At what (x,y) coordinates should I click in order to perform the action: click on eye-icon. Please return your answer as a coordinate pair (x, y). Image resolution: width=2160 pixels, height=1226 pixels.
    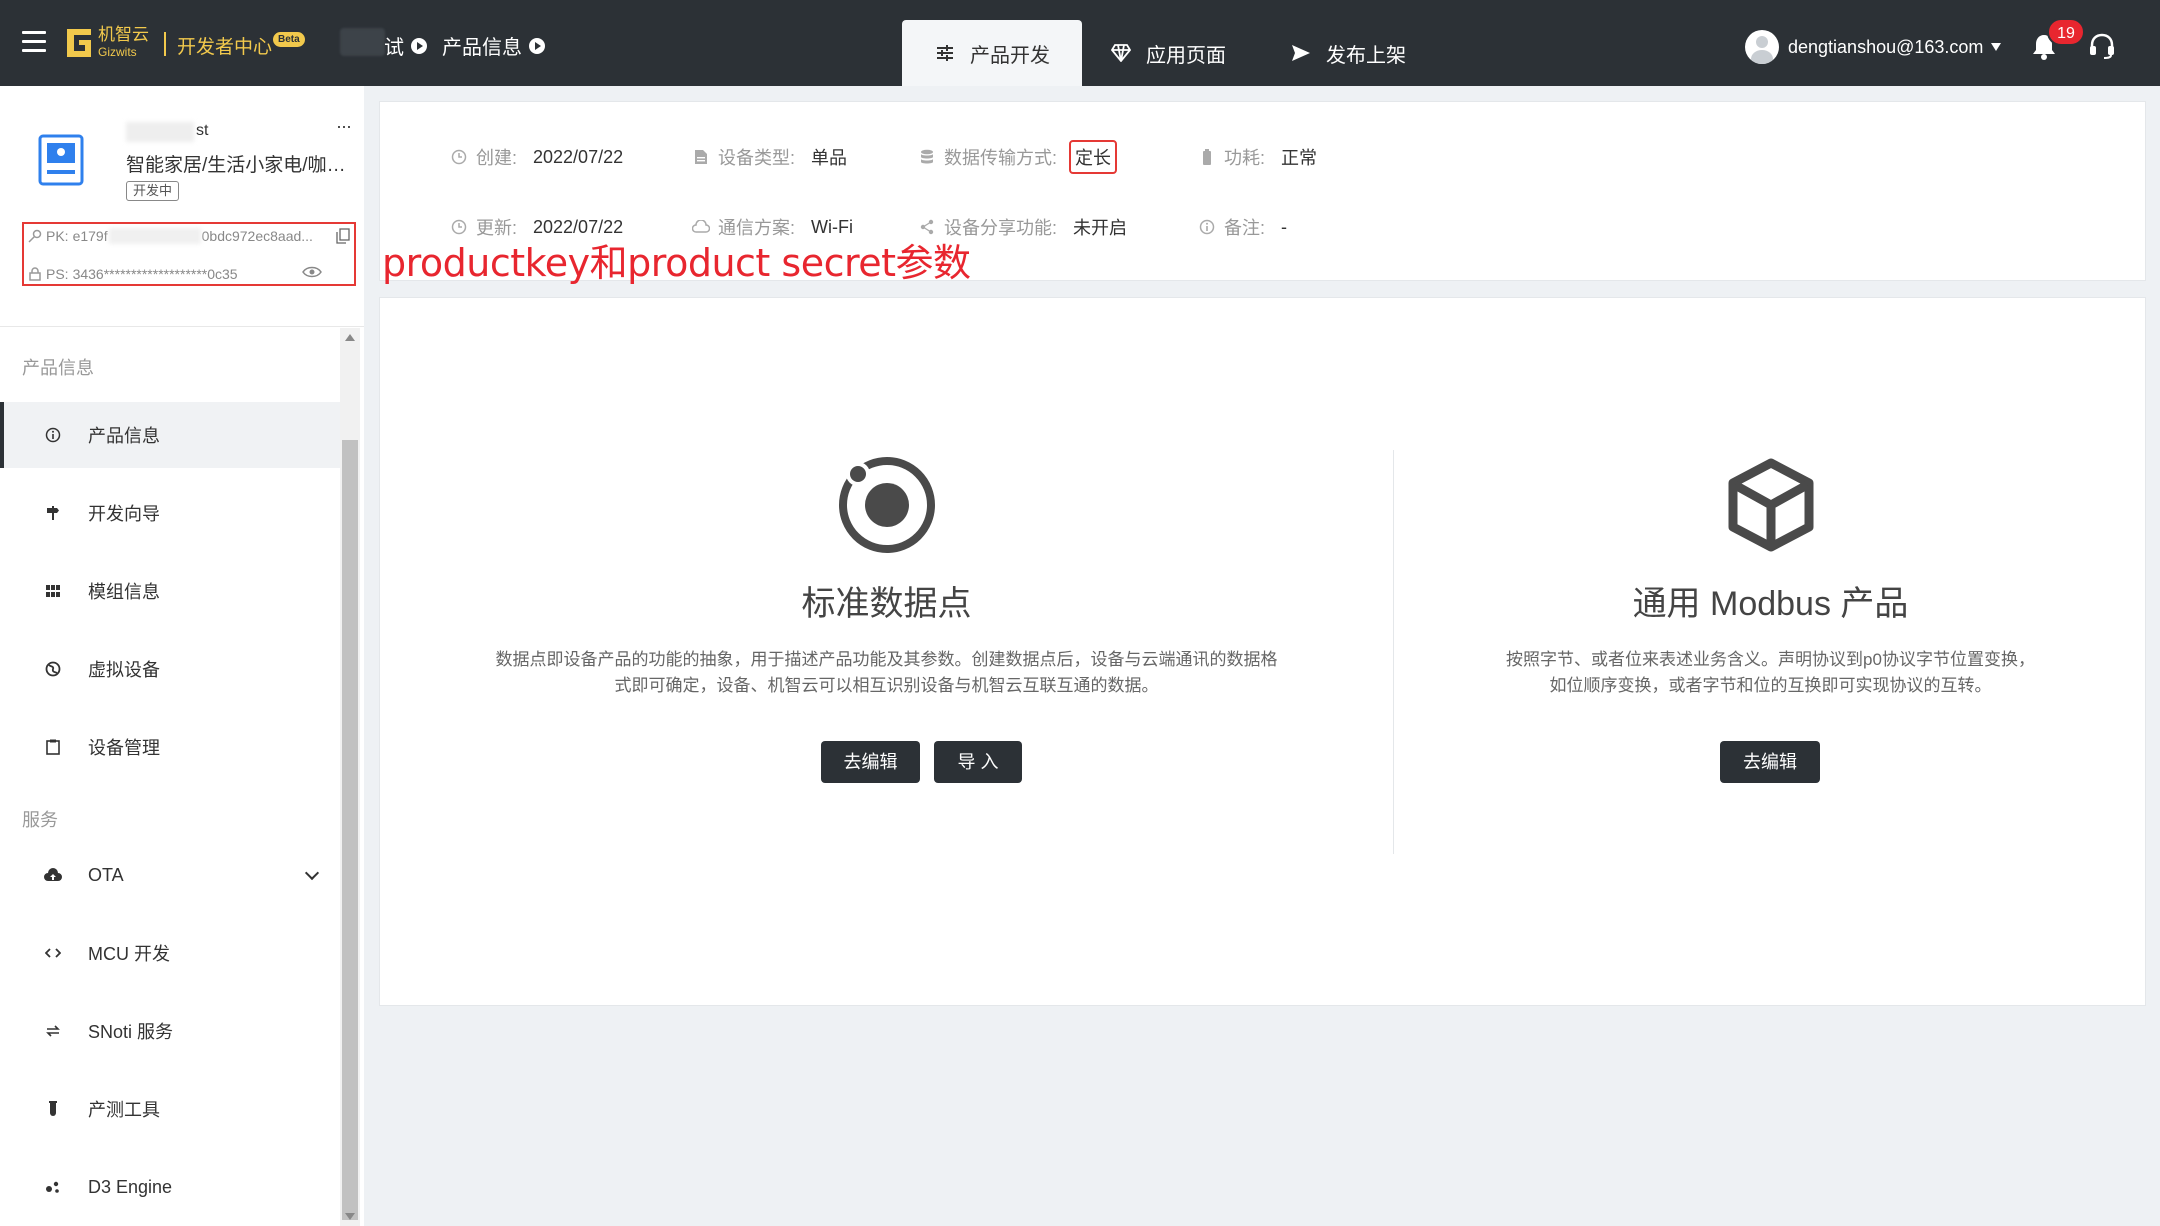
    Looking at the image, I should click on (312, 272).